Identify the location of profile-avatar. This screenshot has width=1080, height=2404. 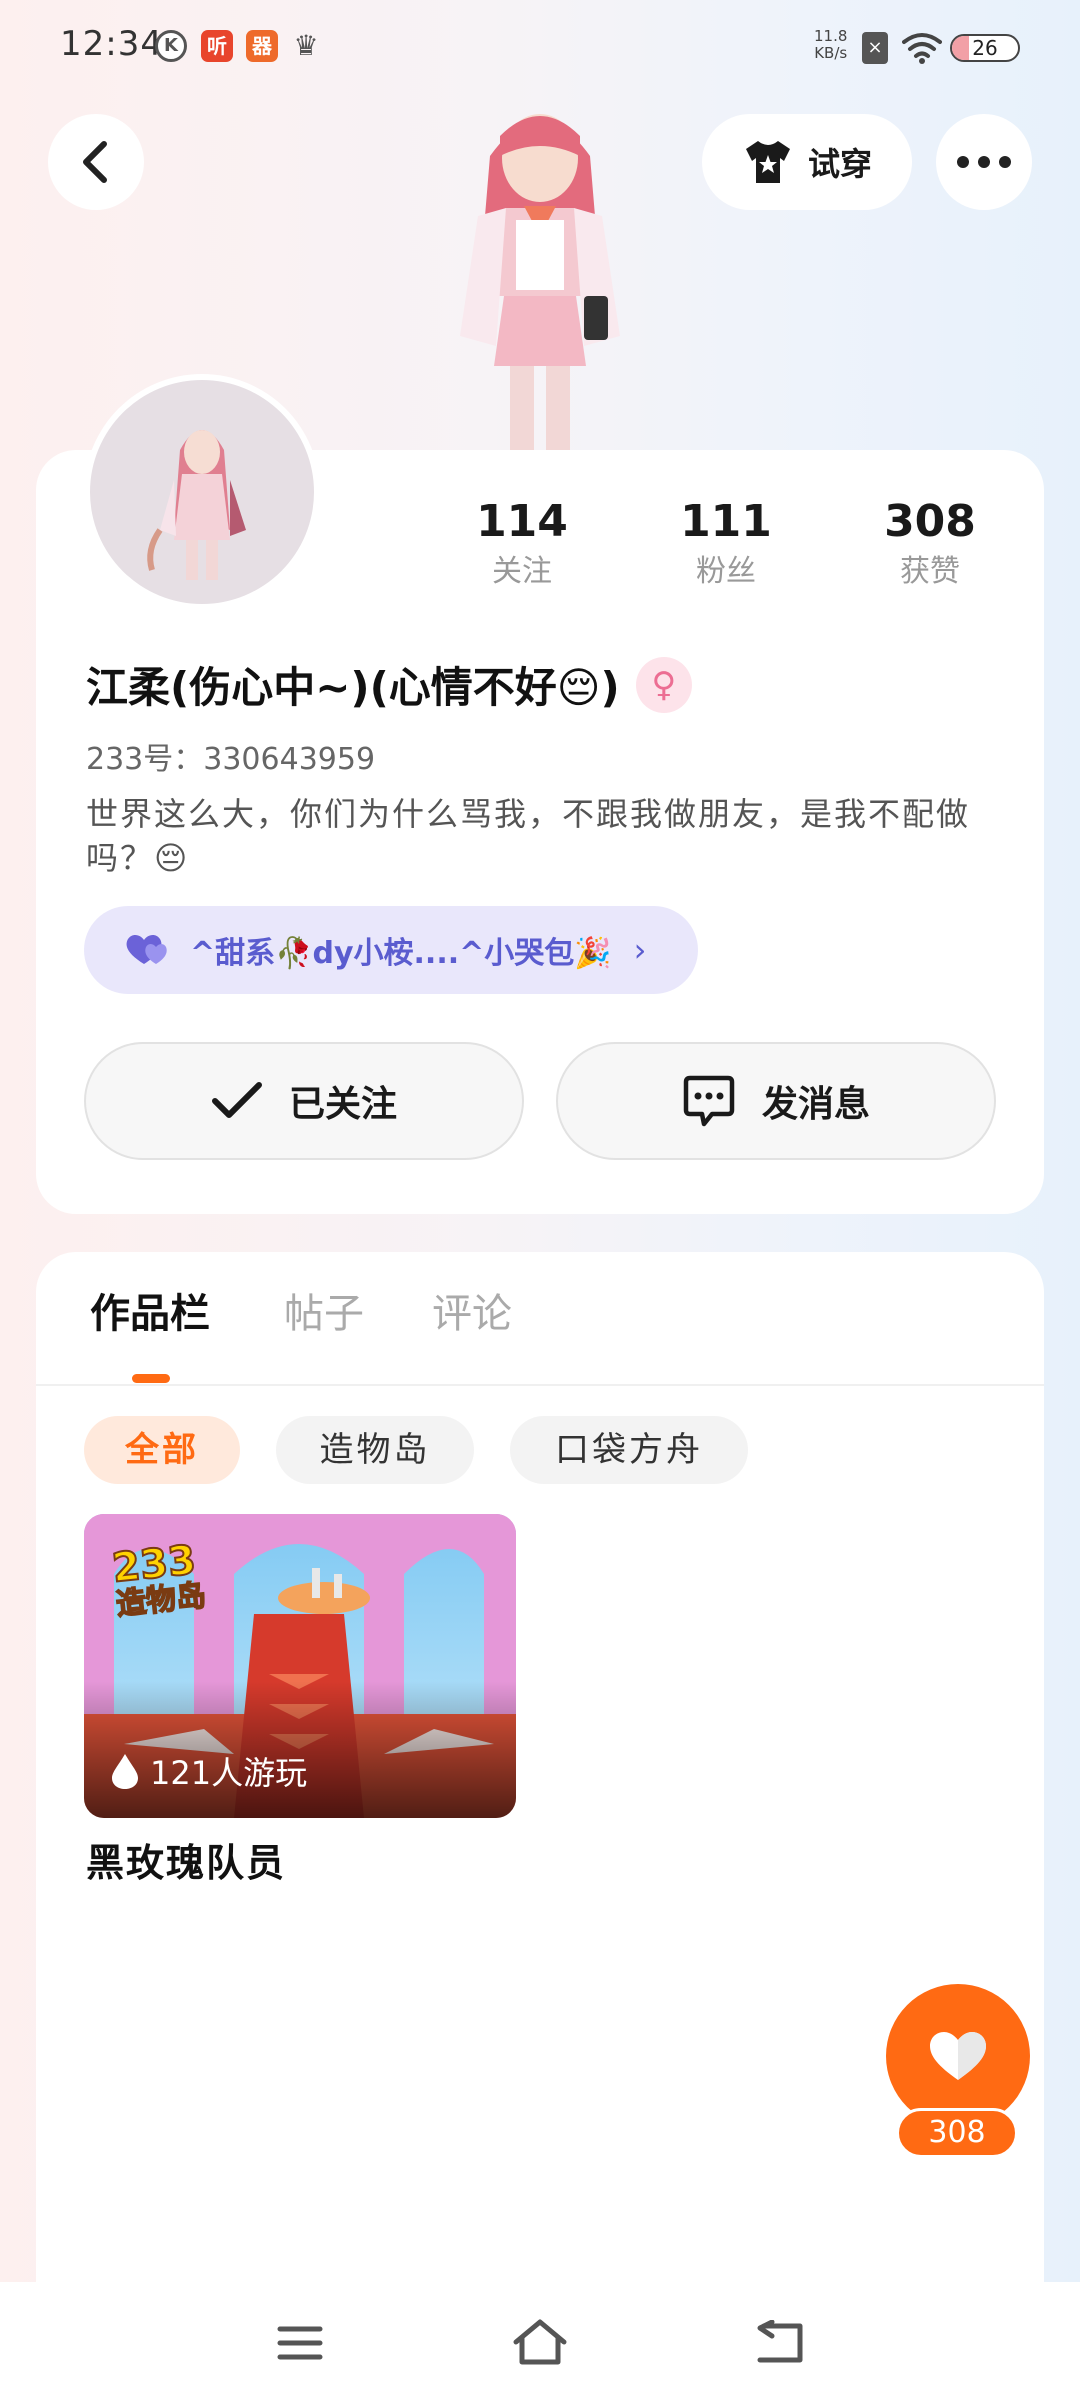
(202, 492).